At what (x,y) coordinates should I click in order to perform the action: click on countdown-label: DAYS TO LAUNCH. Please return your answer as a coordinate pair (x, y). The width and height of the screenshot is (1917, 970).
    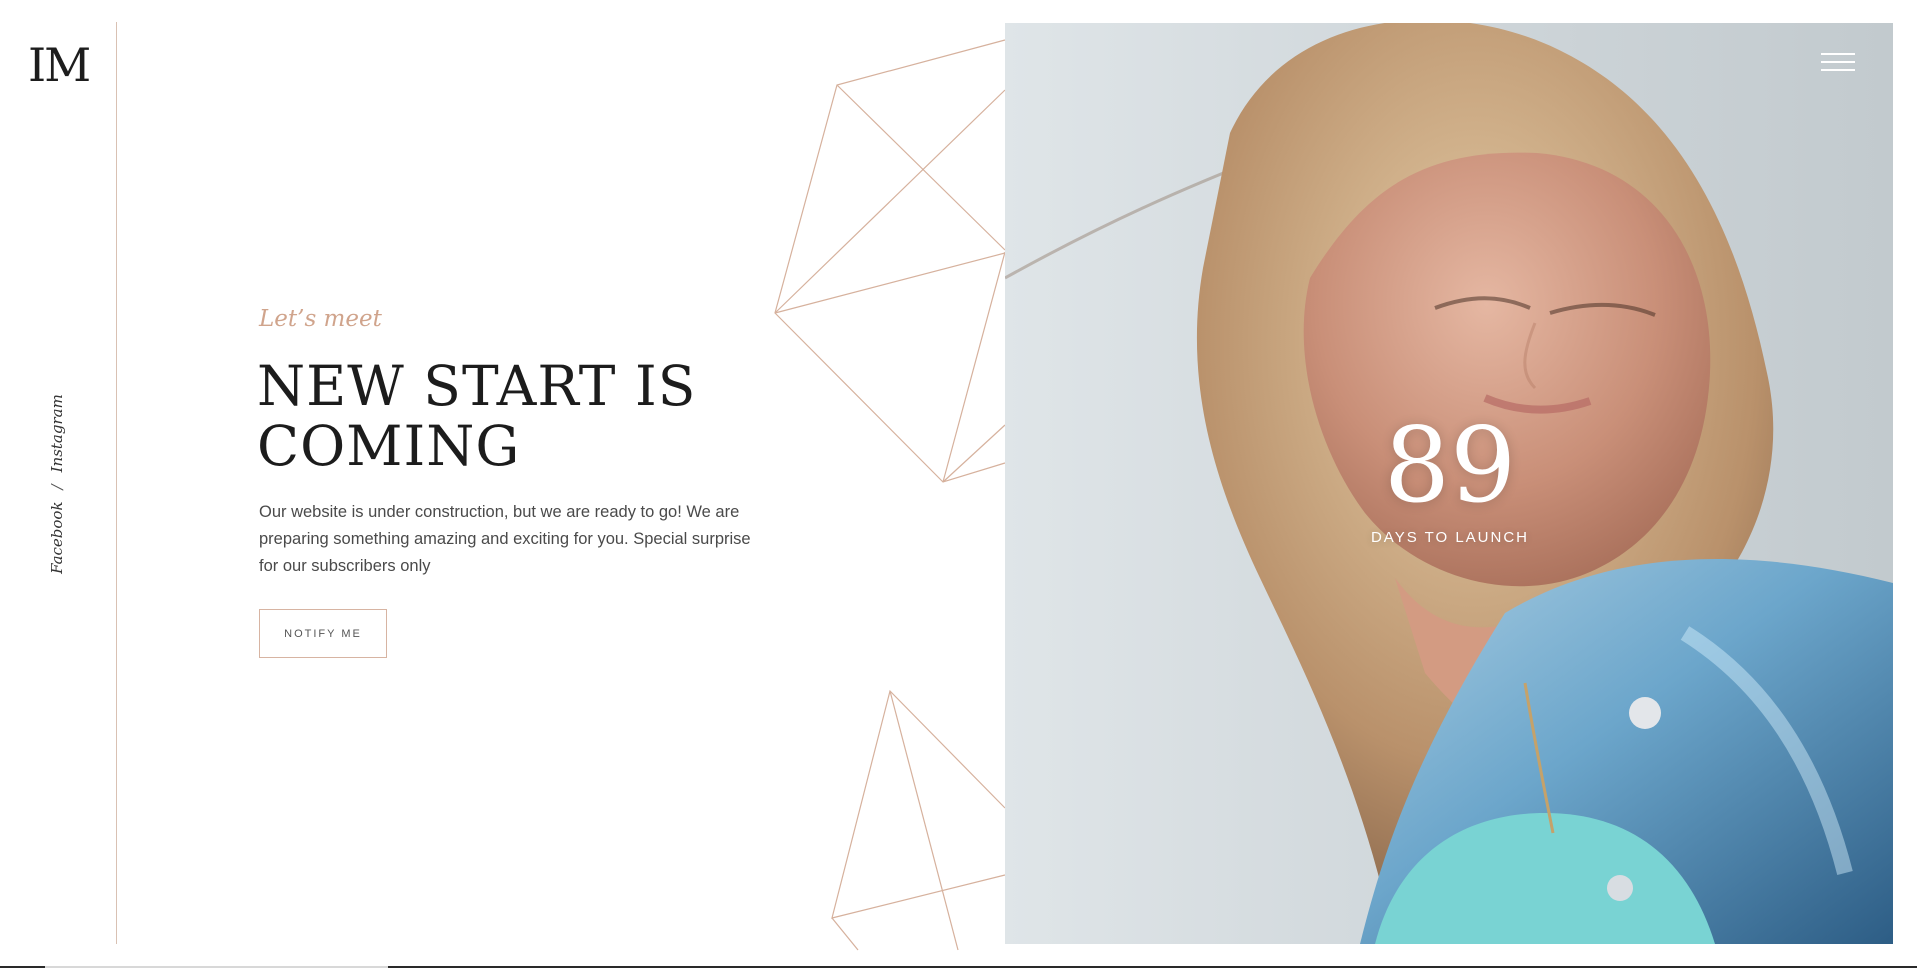
    Looking at the image, I should click on (1450, 537).